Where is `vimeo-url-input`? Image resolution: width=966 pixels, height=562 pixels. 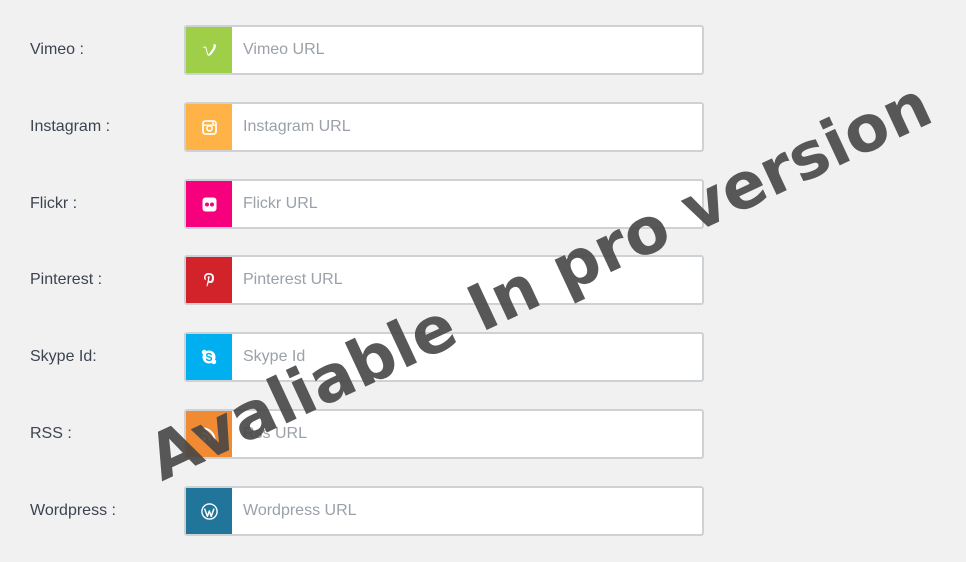
vimeo-url-input is located at coordinates (470, 50).